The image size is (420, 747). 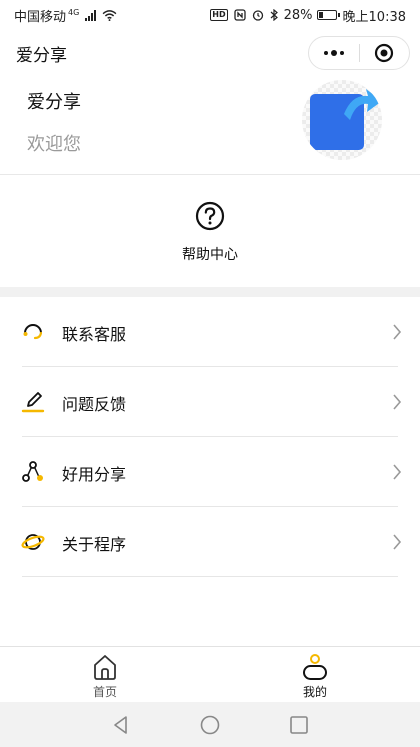 What do you see at coordinates (210, 125) in the screenshot?
I see `profile-header: 爱分享 欢迎您` at bounding box center [210, 125].